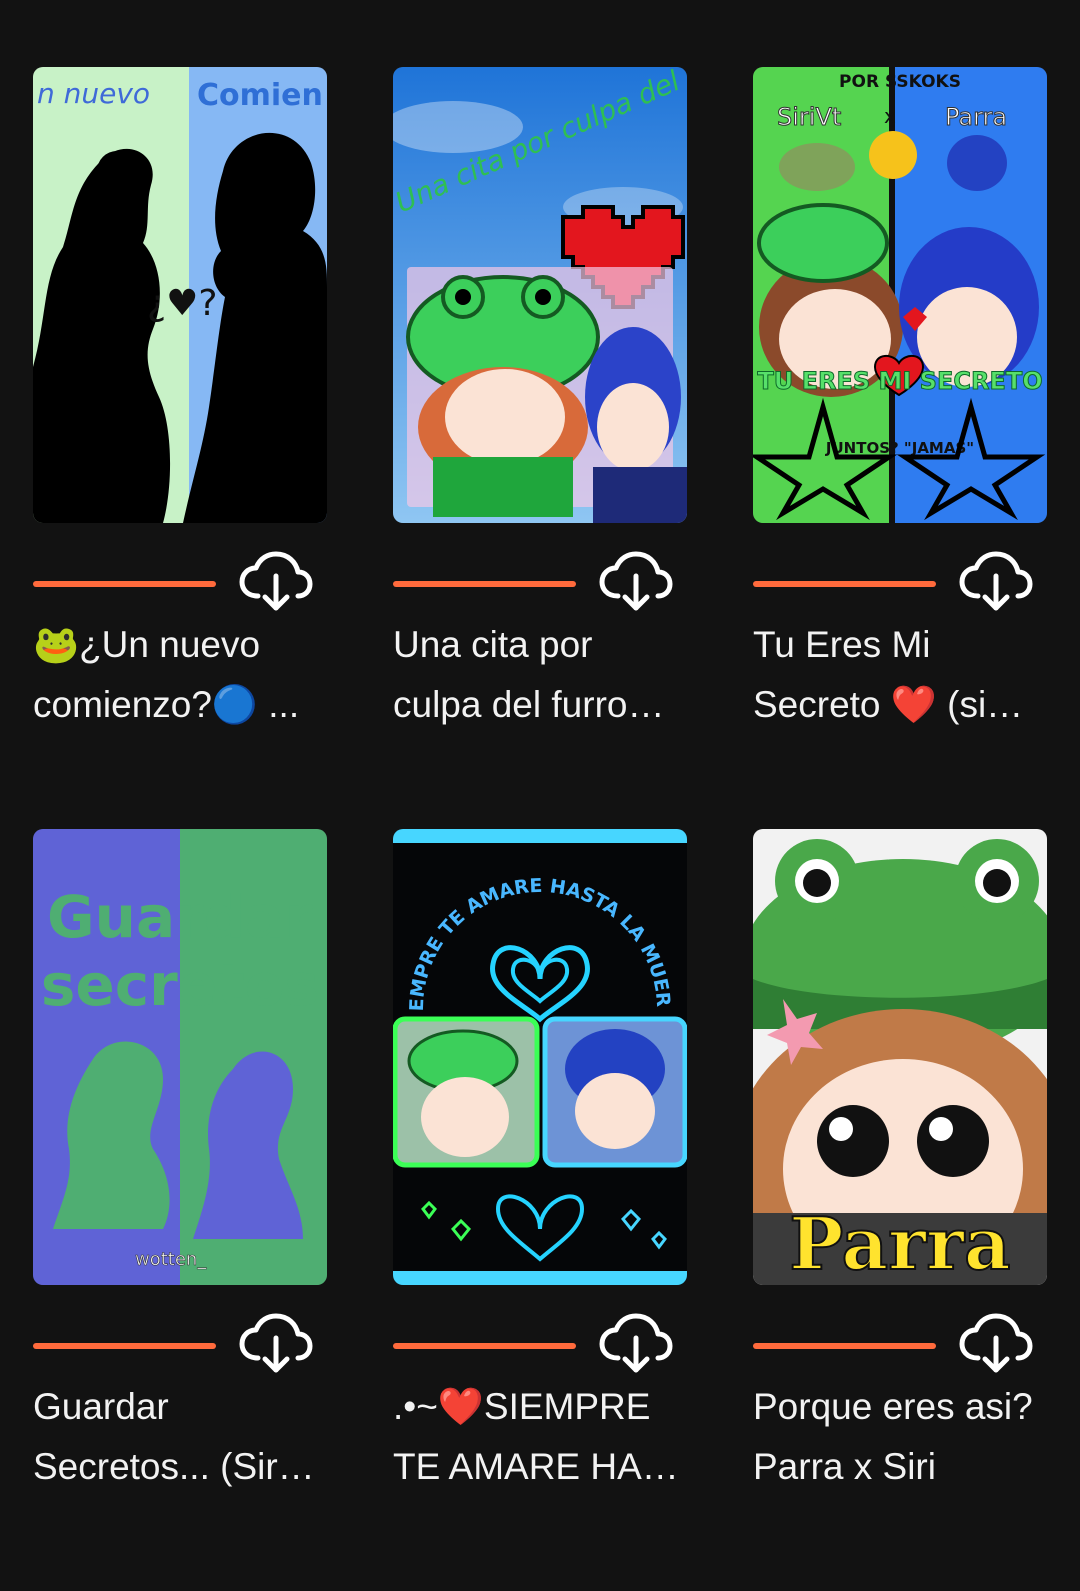 This screenshot has width=1080, height=1591. What do you see at coordinates (93, 93) in the screenshot?
I see `svg-text: n nuevo` at bounding box center [93, 93].